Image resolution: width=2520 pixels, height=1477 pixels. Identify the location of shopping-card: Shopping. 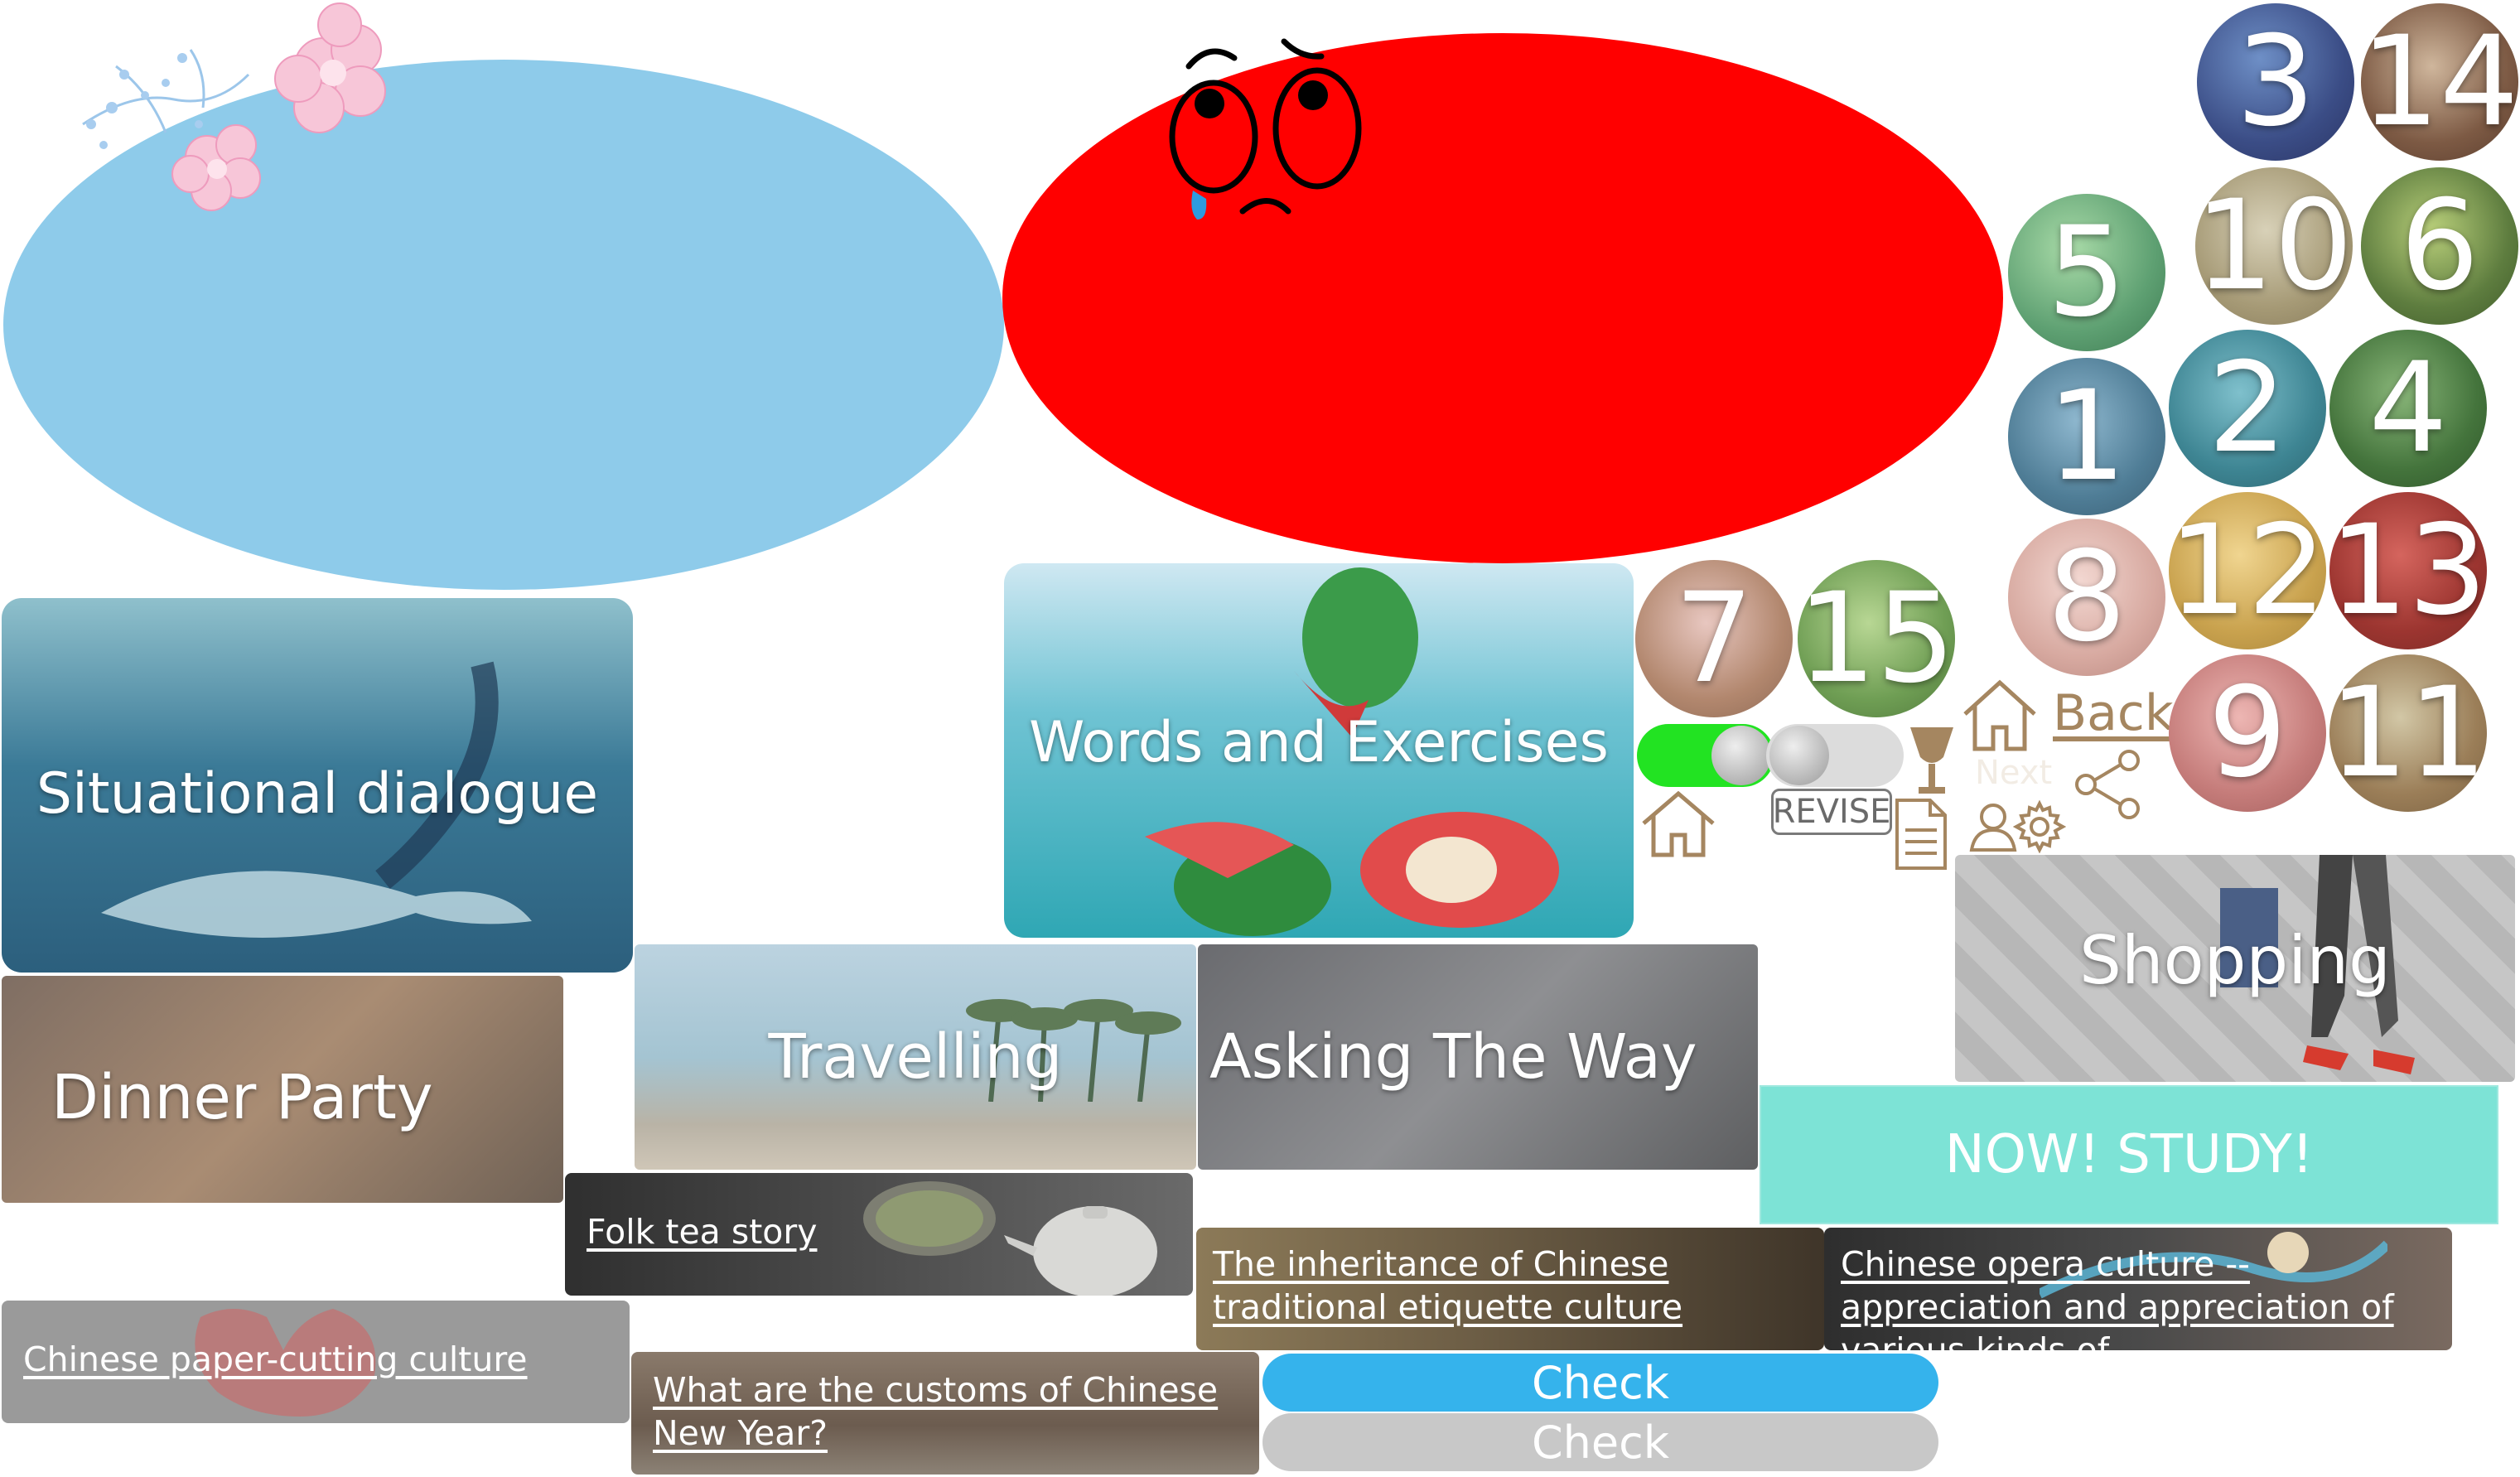
(2235, 969).